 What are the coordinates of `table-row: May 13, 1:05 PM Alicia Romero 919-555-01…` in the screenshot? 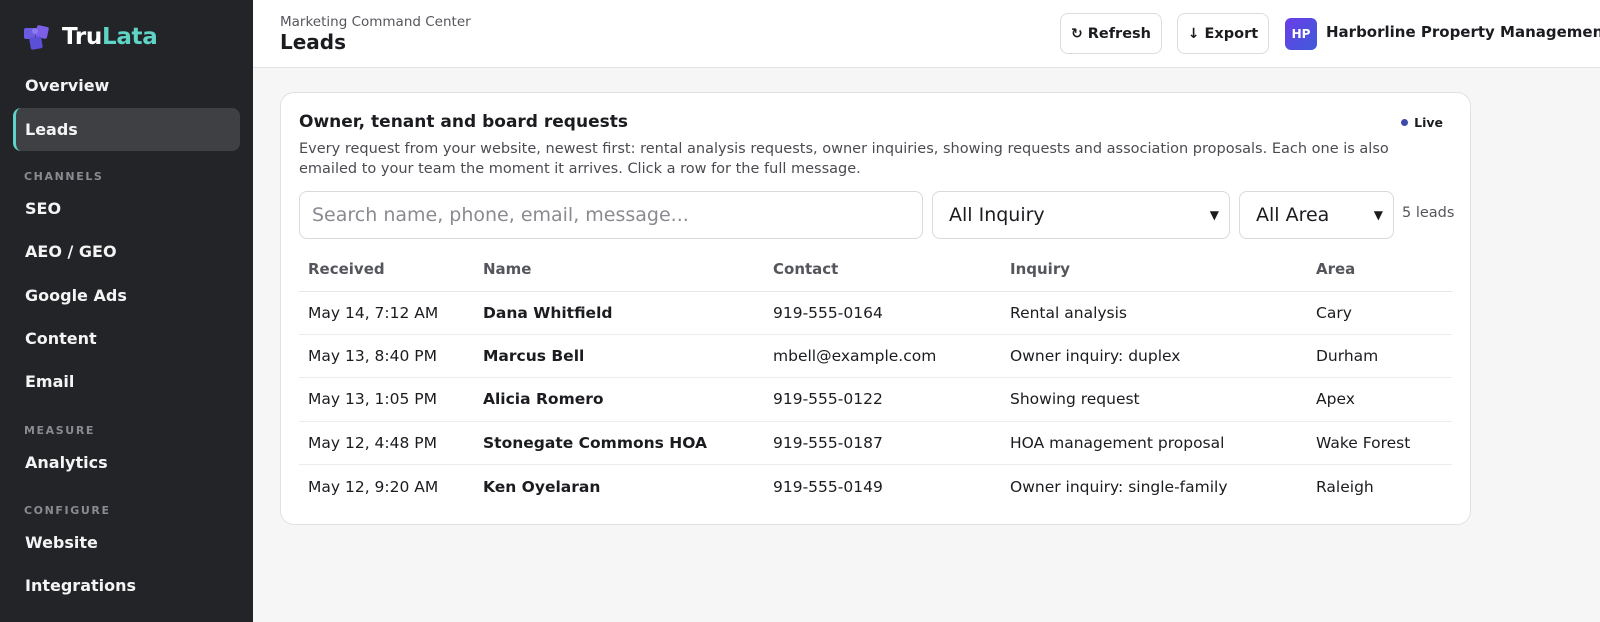 It's located at (875, 399).